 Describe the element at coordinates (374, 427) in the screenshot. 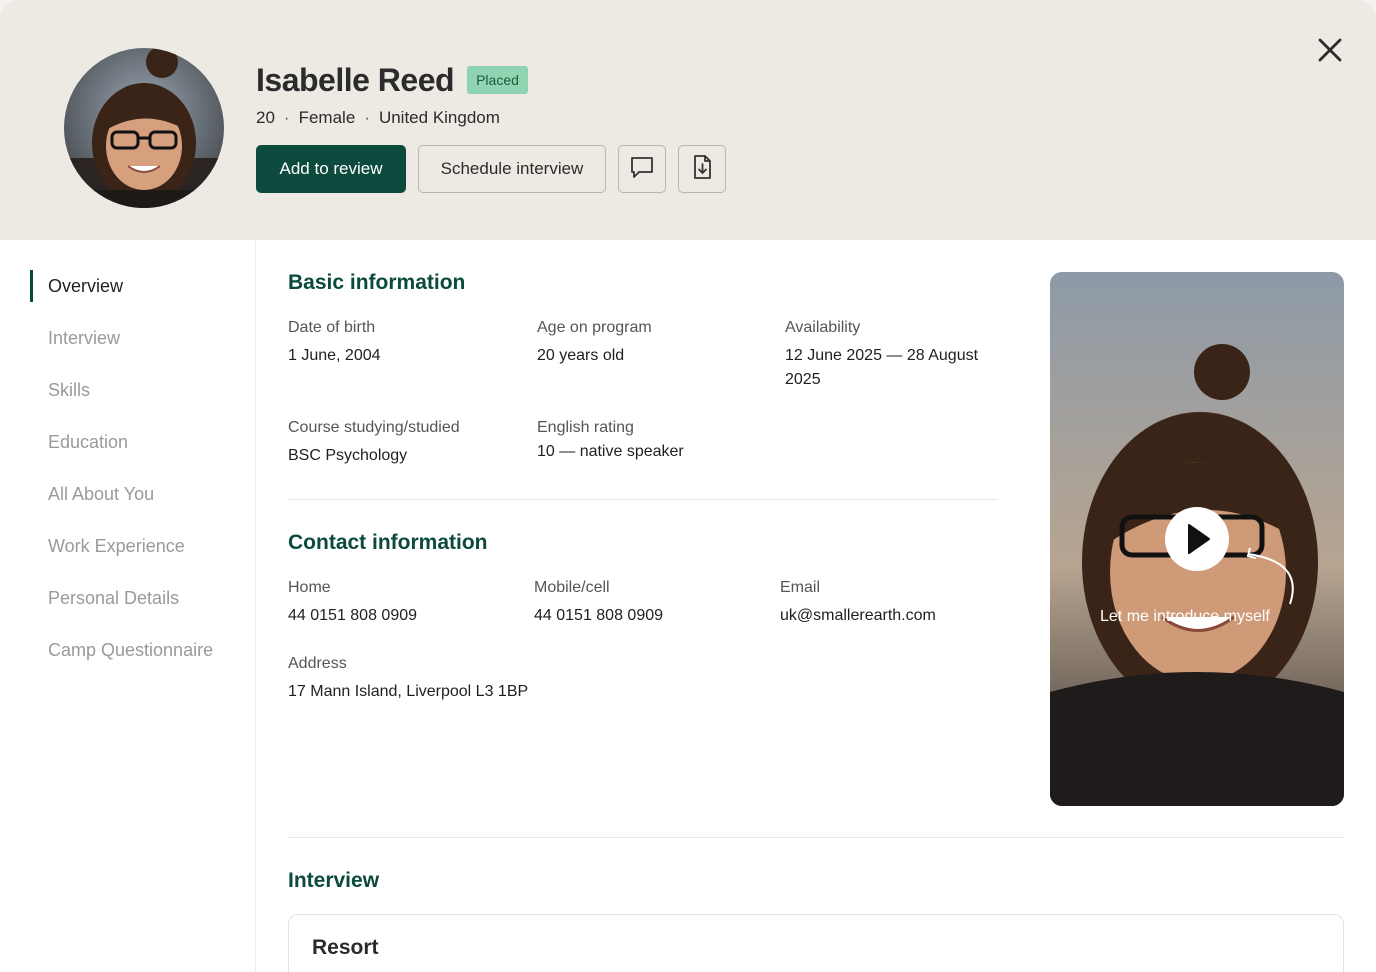

I see `course-label: Course studying/studied` at that location.